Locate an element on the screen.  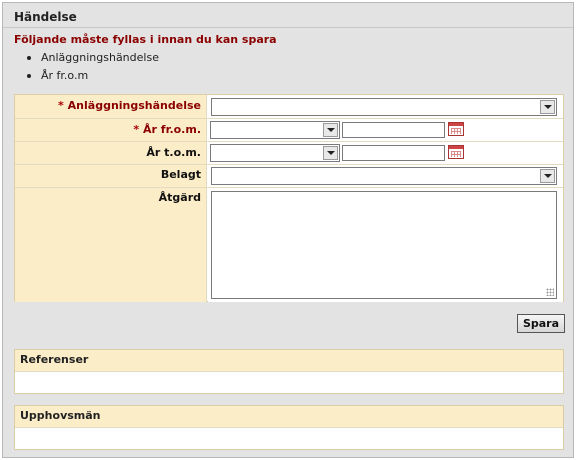
ar-tom-select is located at coordinates (275, 153).